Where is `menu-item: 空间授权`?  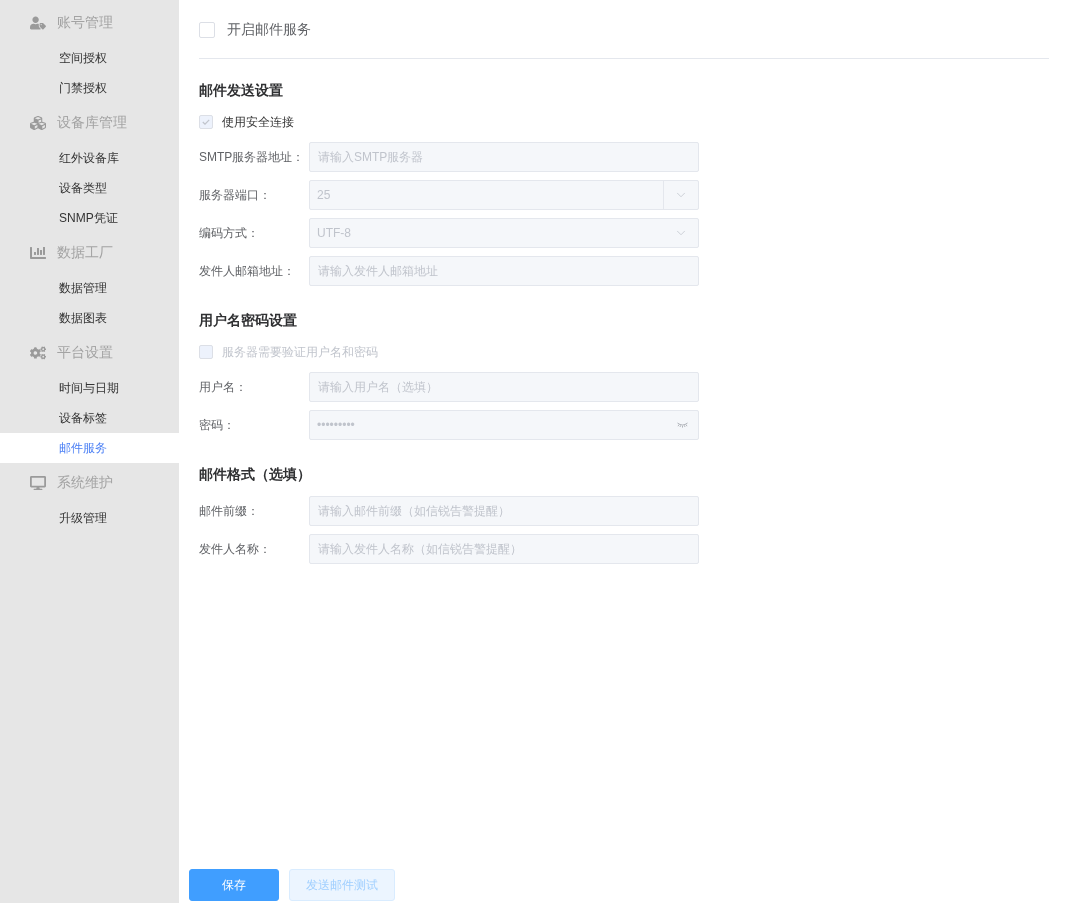
menu-item: 空间授权 is located at coordinates (89, 58).